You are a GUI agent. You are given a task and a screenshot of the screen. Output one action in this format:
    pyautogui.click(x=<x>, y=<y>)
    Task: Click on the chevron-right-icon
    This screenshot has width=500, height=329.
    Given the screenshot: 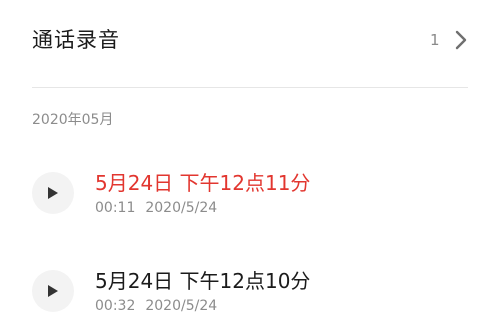 What is the action you would take?
    pyautogui.click(x=461, y=40)
    